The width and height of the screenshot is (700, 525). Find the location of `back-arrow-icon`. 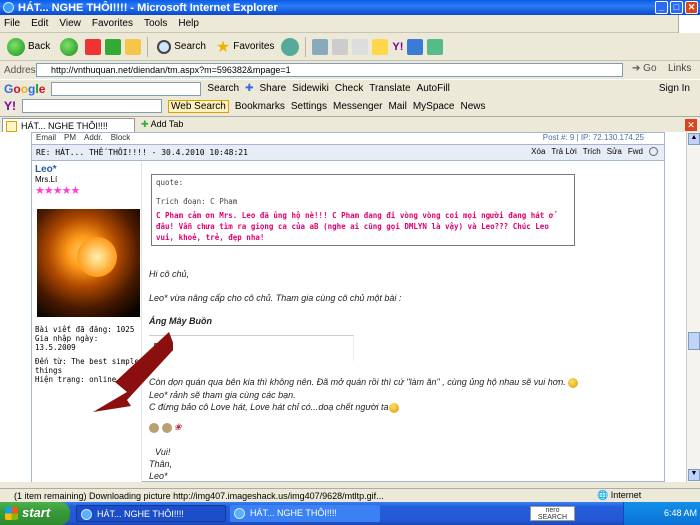

back-arrow-icon is located at coordinates (16, 46).